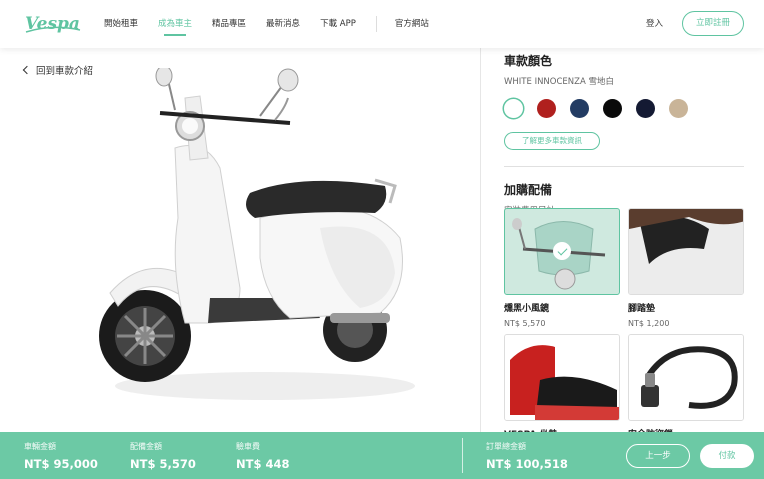 The image size is (764, 479). I want to click on section-divider, so click(624, 166).